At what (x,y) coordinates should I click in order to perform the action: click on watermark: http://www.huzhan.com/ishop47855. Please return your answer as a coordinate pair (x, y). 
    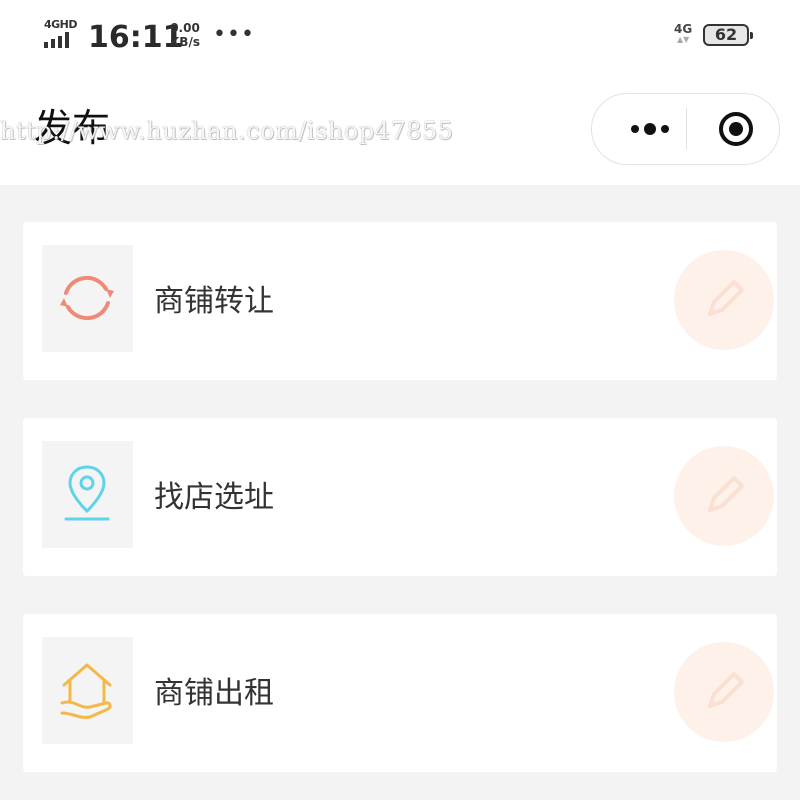
    Looking at the image, I should click on (227, 131).